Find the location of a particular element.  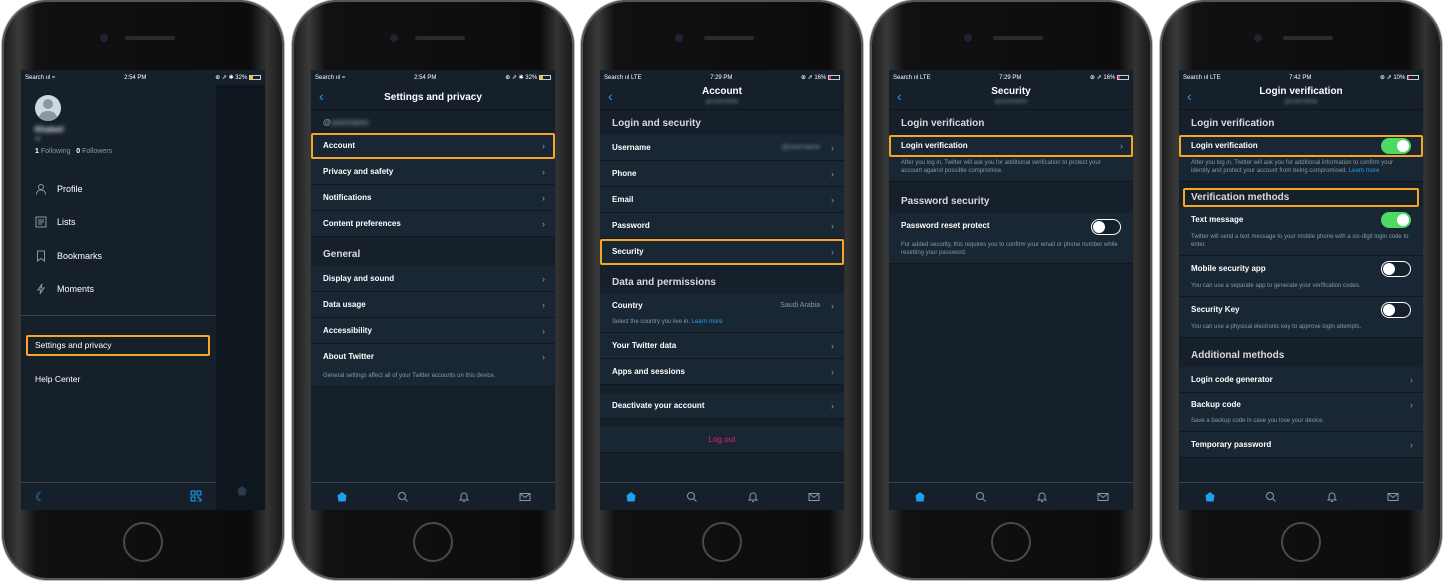

speaker is located at coordinates (150, 38).